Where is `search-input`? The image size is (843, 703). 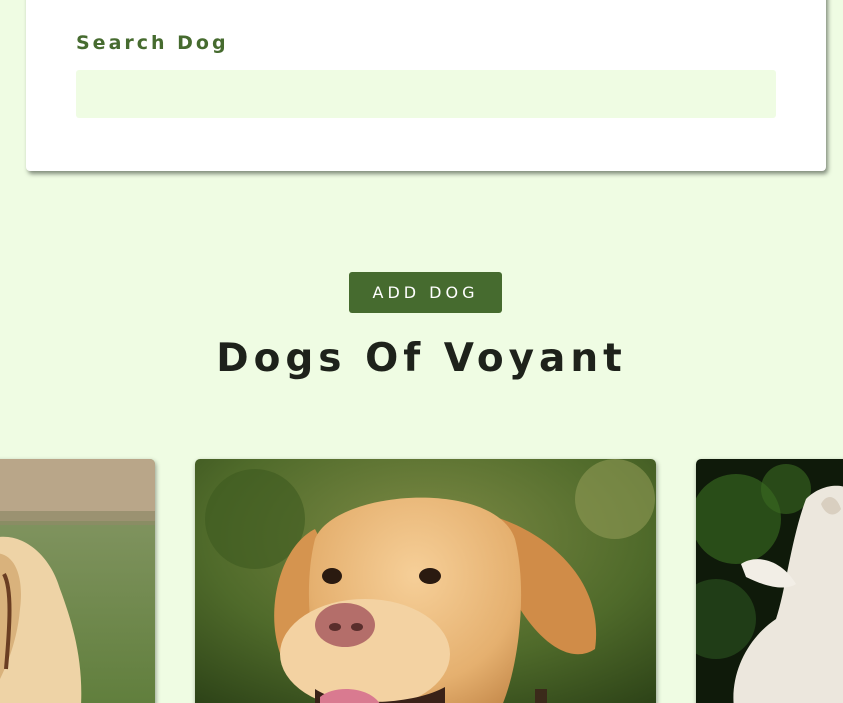
search-input is located at coordinates (426, 94).